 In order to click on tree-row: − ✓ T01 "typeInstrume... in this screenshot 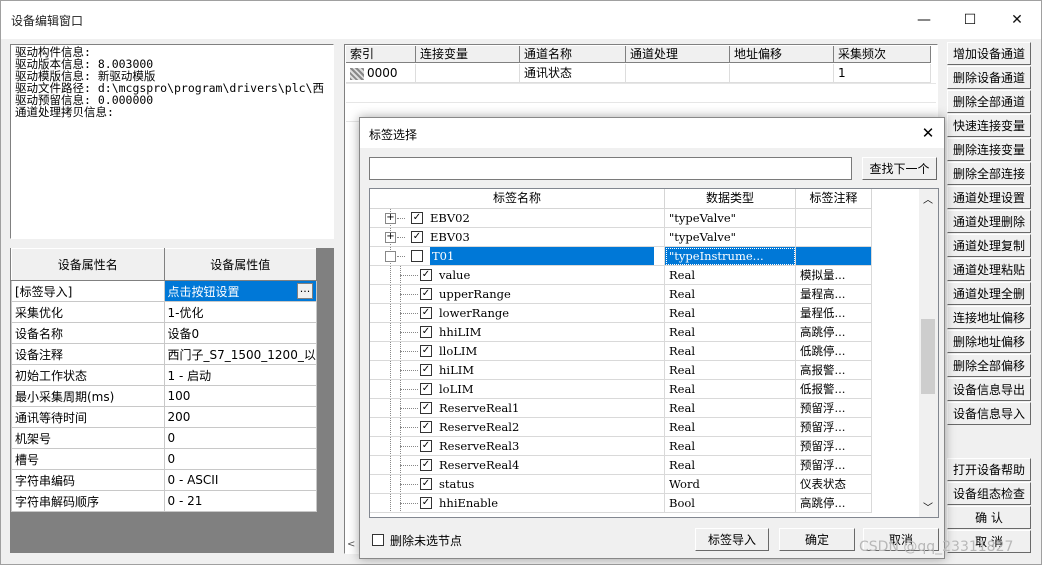, I will do `click(621, 256)`.